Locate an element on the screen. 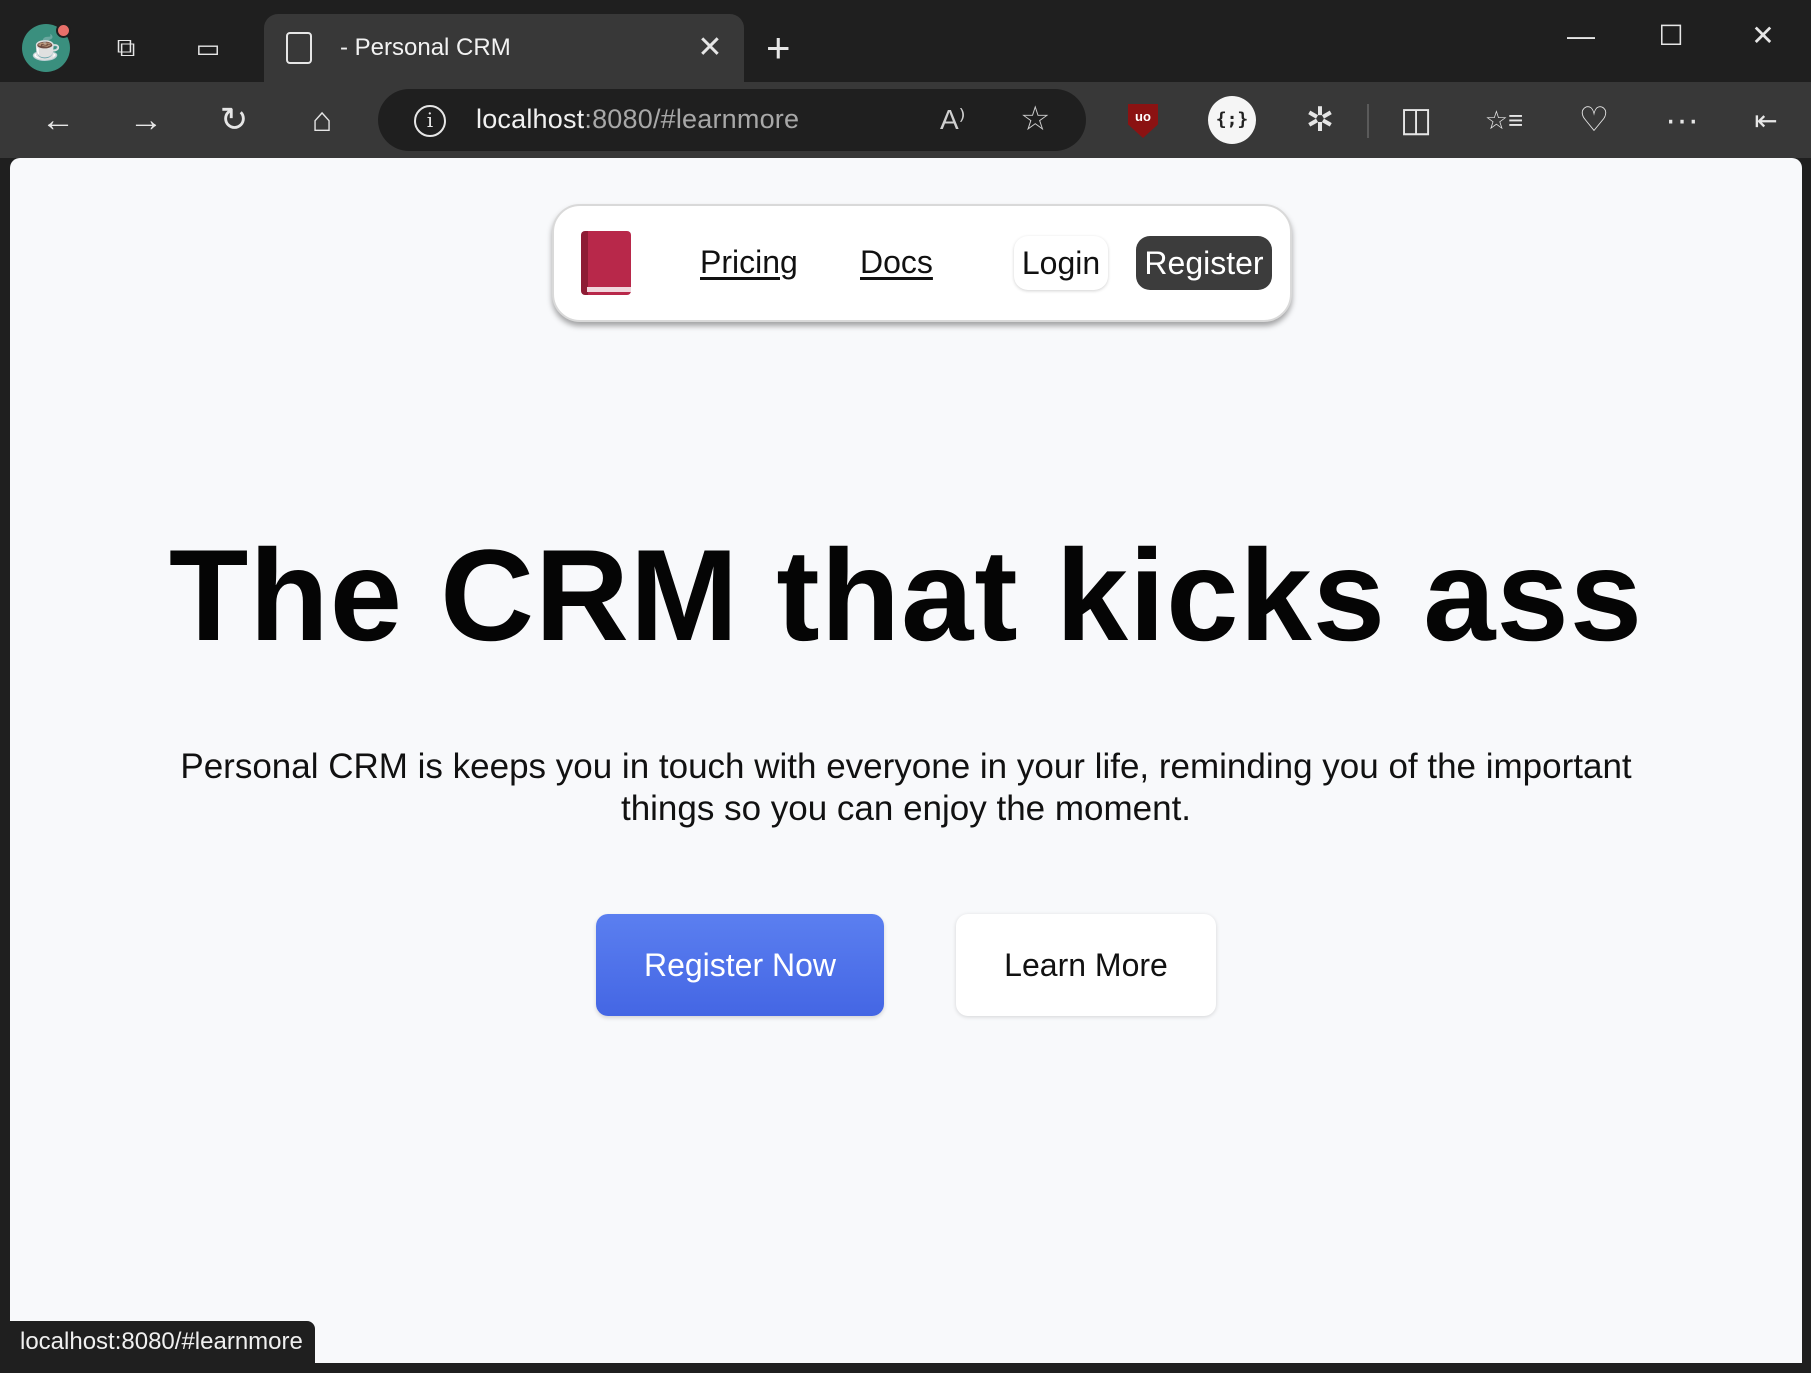 The height and width of the screenshot is (1373, 1811). json-extension-icon: {;} is located at coordinates (1232, 120).